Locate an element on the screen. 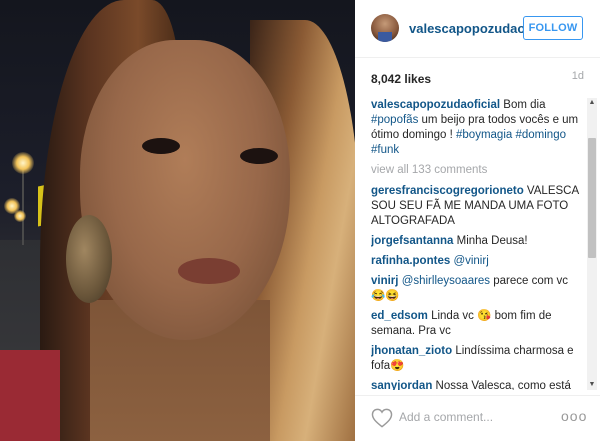 The height and width of the screenshot is (441, 600). scroll-up-arrow-icon: ▲ is located at coordinates (592, 103).